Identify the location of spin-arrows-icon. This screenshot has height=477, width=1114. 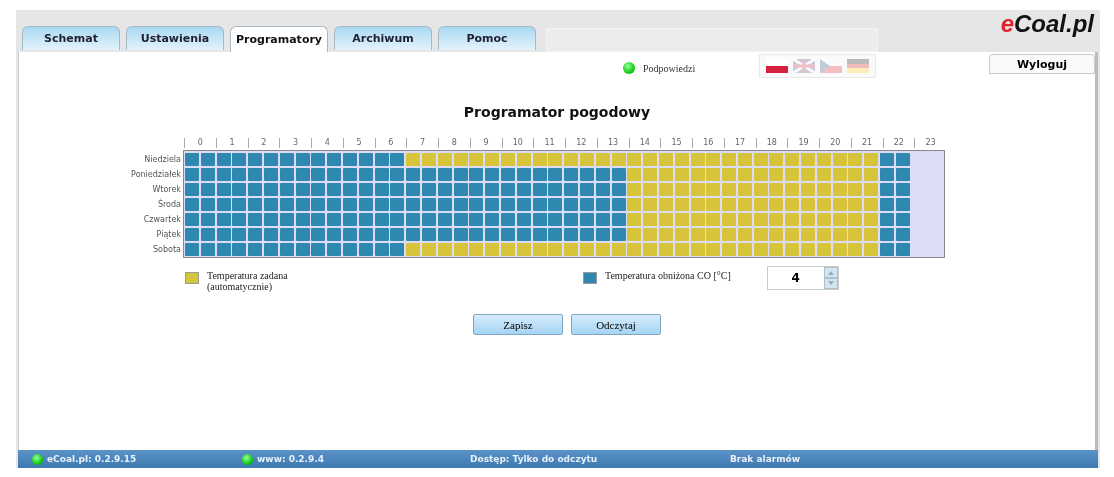
(830, 278).